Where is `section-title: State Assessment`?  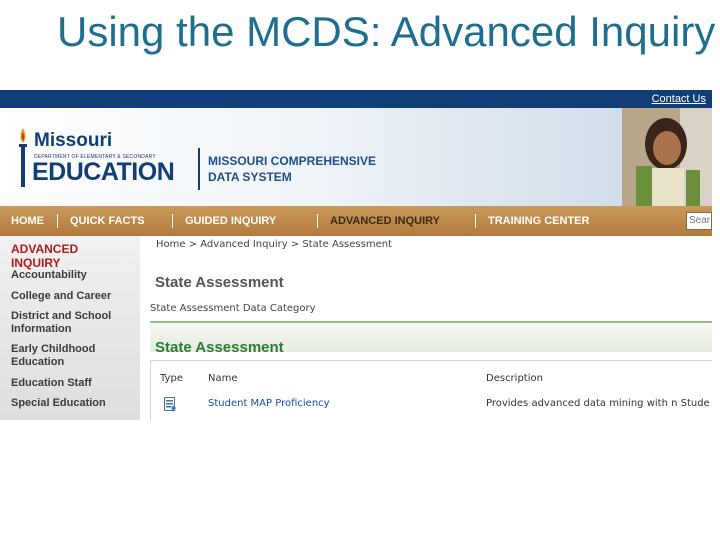
section-title: State Assessment is located at coordinates (219, 347).